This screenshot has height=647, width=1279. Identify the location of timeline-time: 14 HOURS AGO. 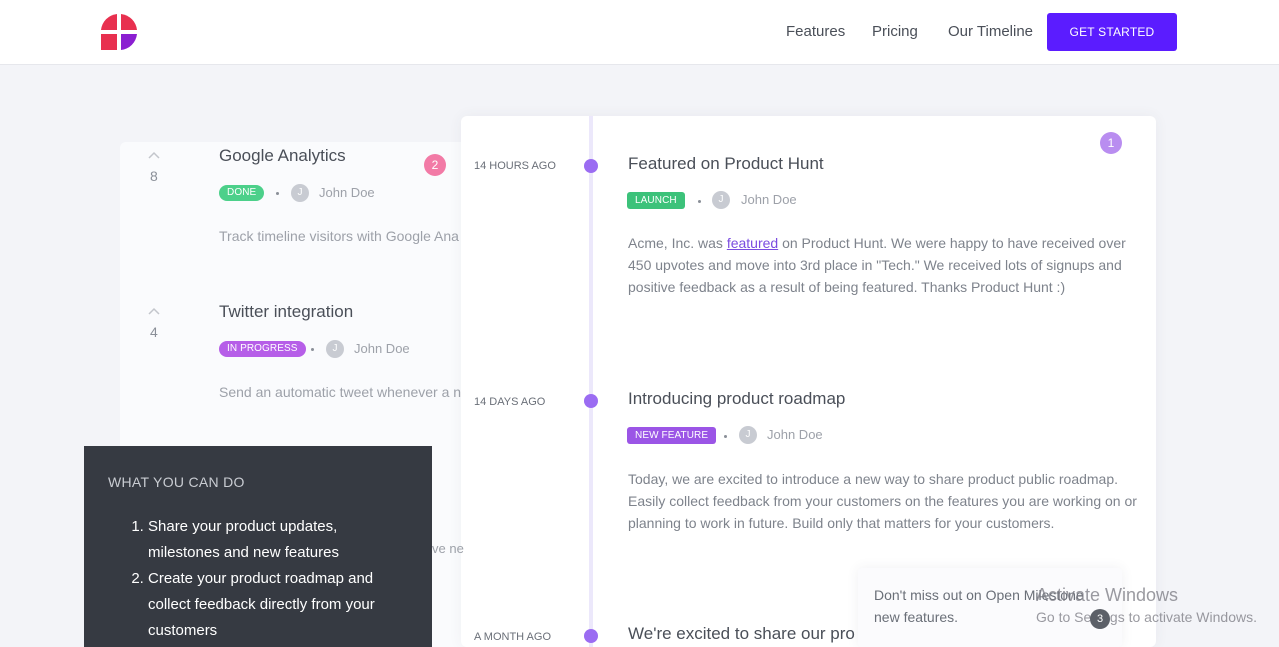
(515, 166).